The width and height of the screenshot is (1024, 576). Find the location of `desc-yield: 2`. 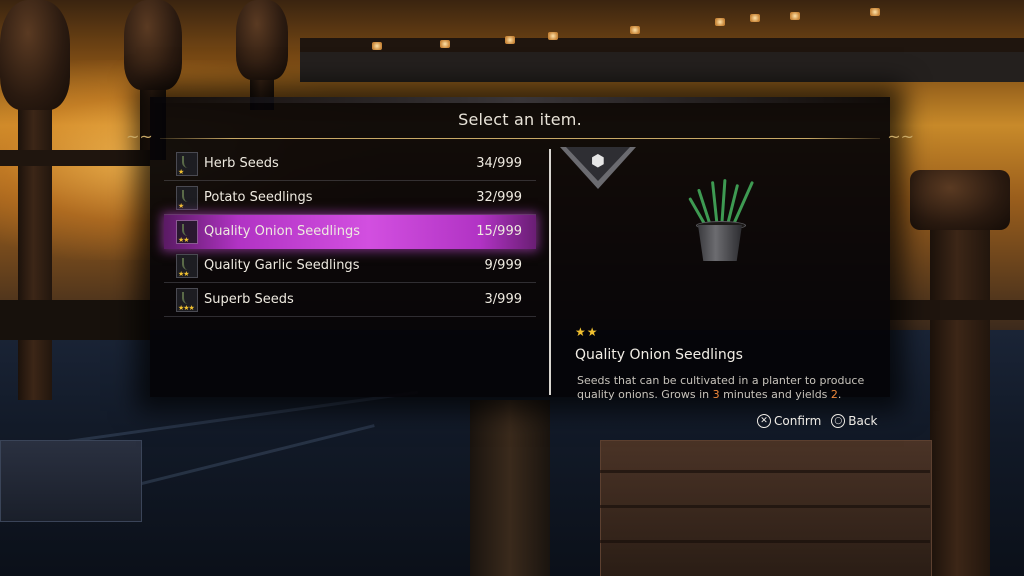

desc-yield: 2 is located at coordinates (834, 394).